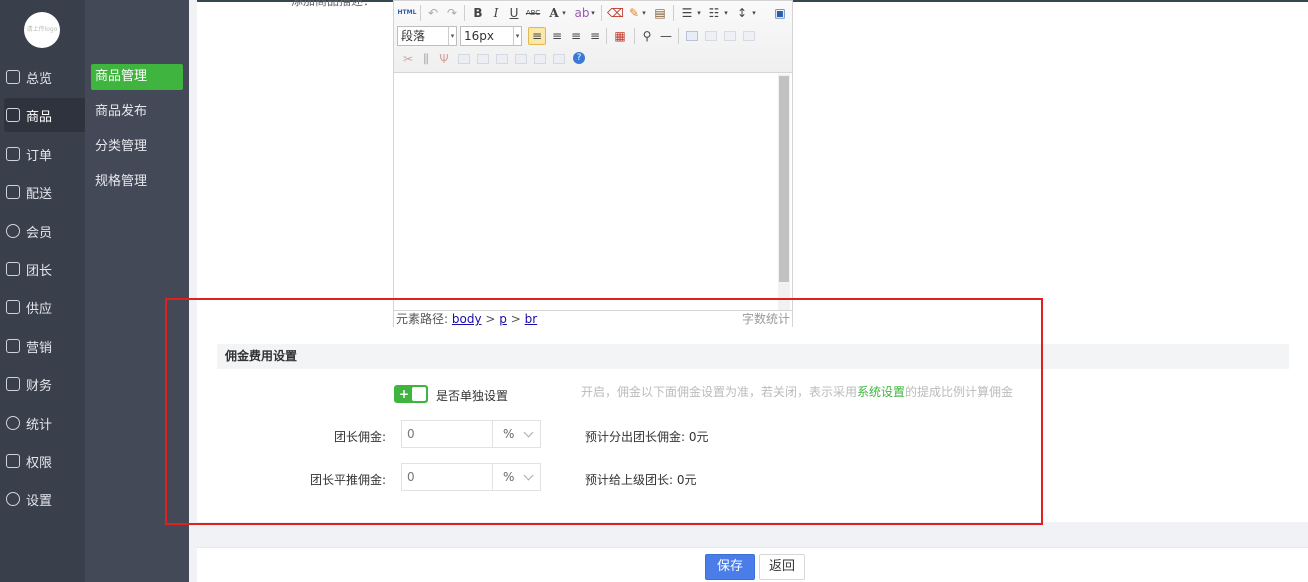 This screenshot has width=1308, height=582. I want to click on nav-label: 权限, so click(39, 463).